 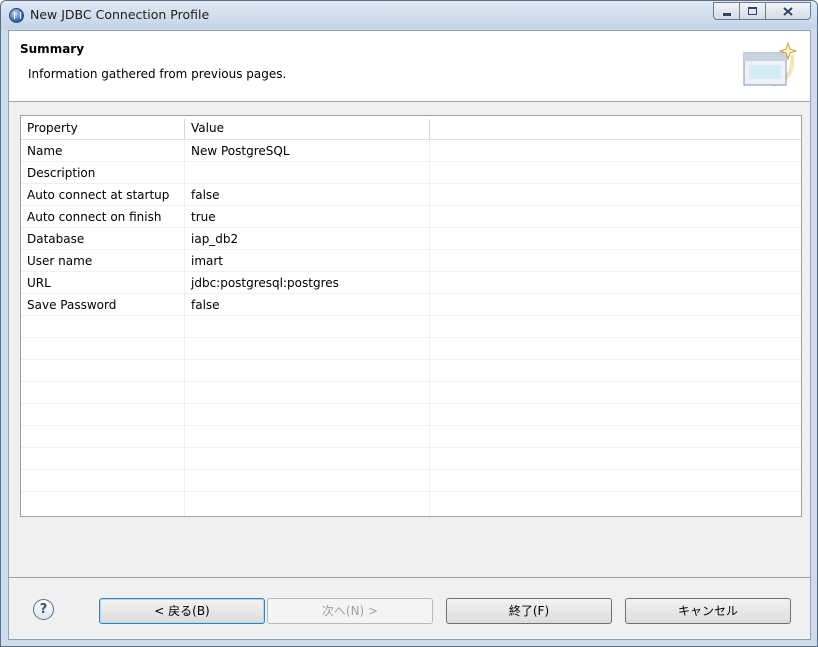 I want to click on value-cell: iap_db2, so click(x=215, y=239).